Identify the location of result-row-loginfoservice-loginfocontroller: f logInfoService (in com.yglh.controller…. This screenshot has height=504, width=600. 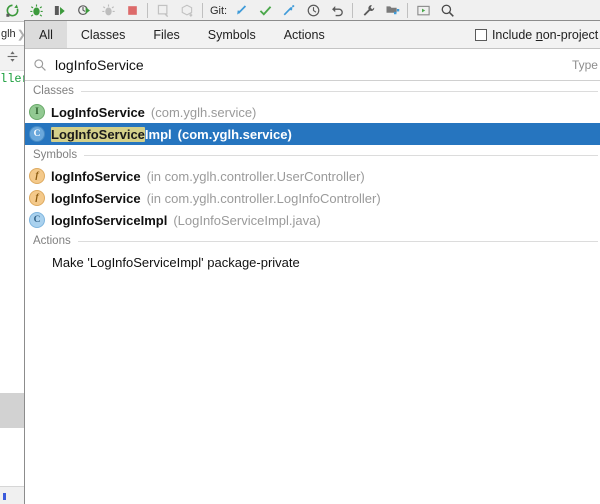
(312, 198).